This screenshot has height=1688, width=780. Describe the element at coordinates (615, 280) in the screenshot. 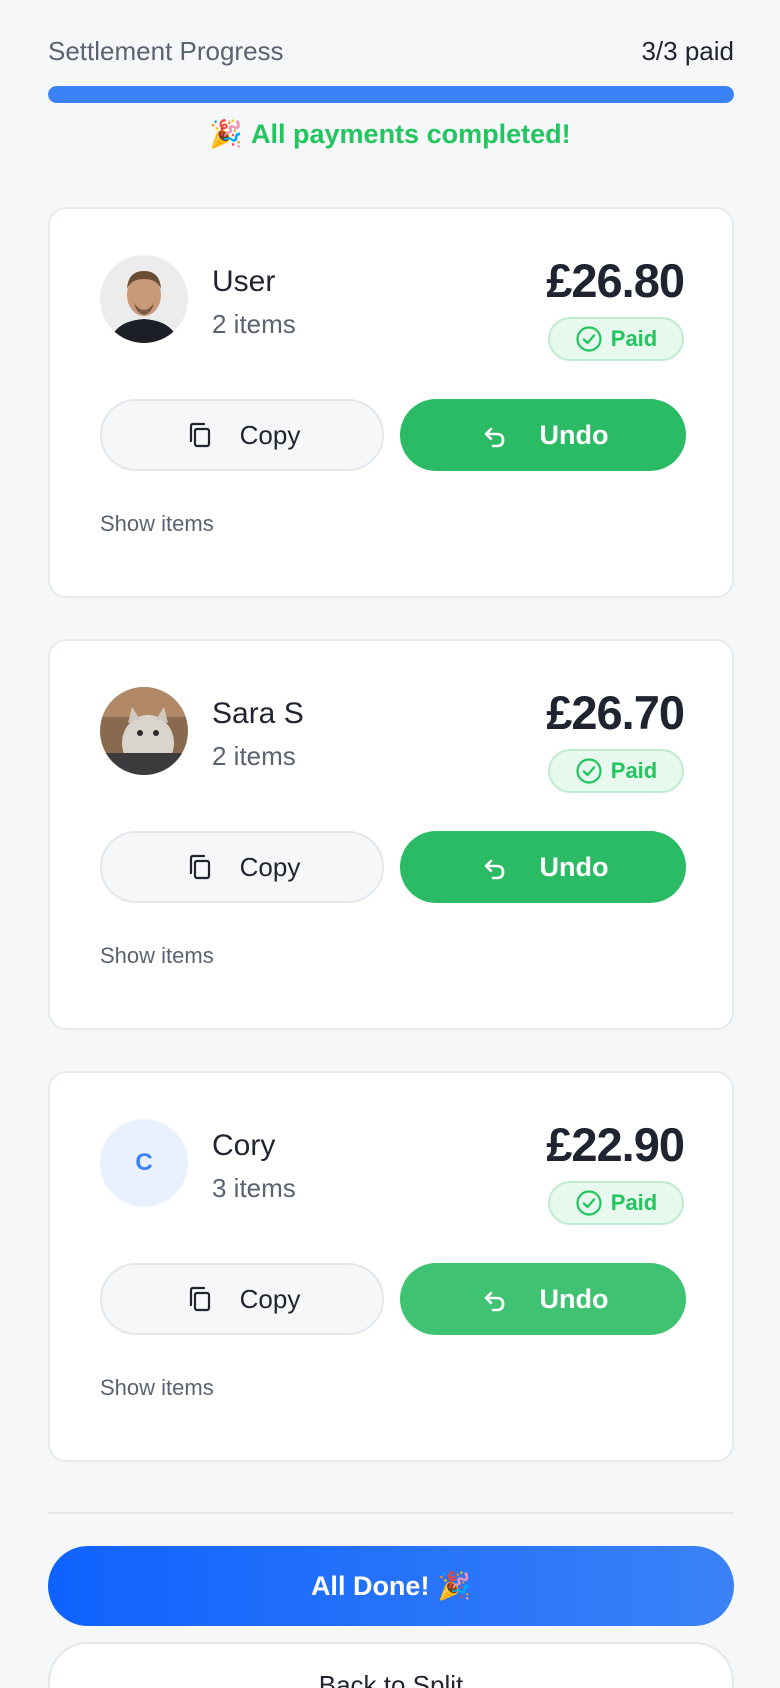

I see `amount-owed: £26.80` at that location.